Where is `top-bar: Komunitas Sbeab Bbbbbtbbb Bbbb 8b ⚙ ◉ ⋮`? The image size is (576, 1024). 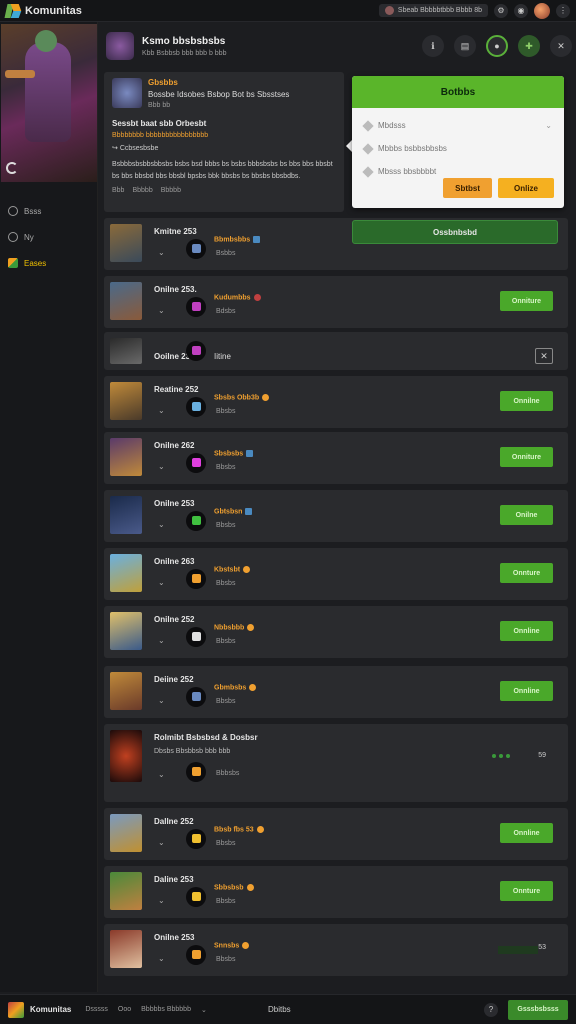
top-bar: Komunitas Sbeab Bbbbbtbbb Bbbb 8b ⚙ ◉ ⋮ is located at coordinates (288, 11).